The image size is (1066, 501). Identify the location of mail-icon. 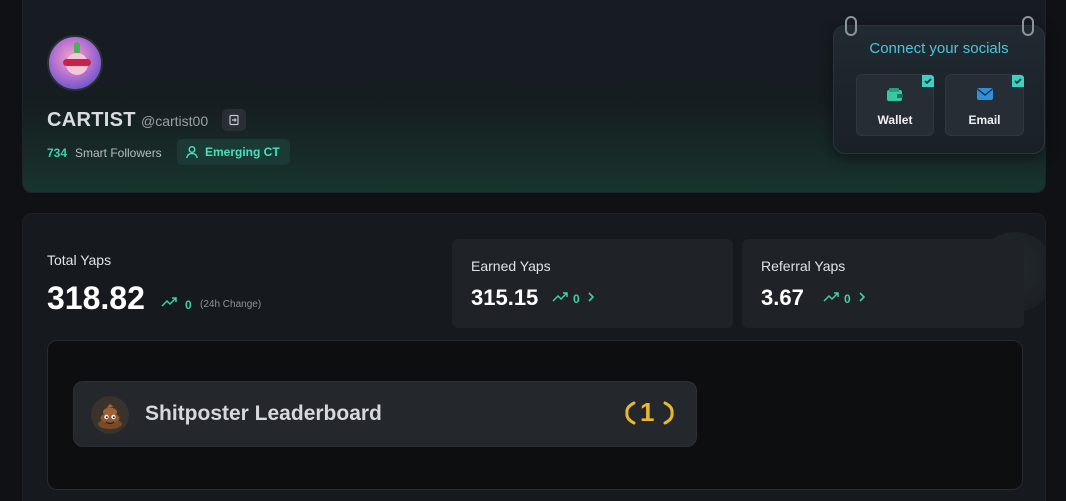
(984, 94).